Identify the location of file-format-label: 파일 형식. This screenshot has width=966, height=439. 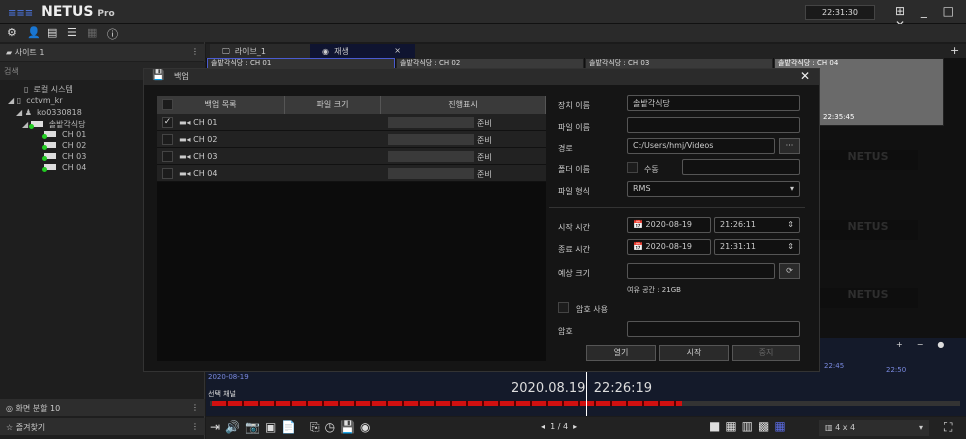
(574, 191).